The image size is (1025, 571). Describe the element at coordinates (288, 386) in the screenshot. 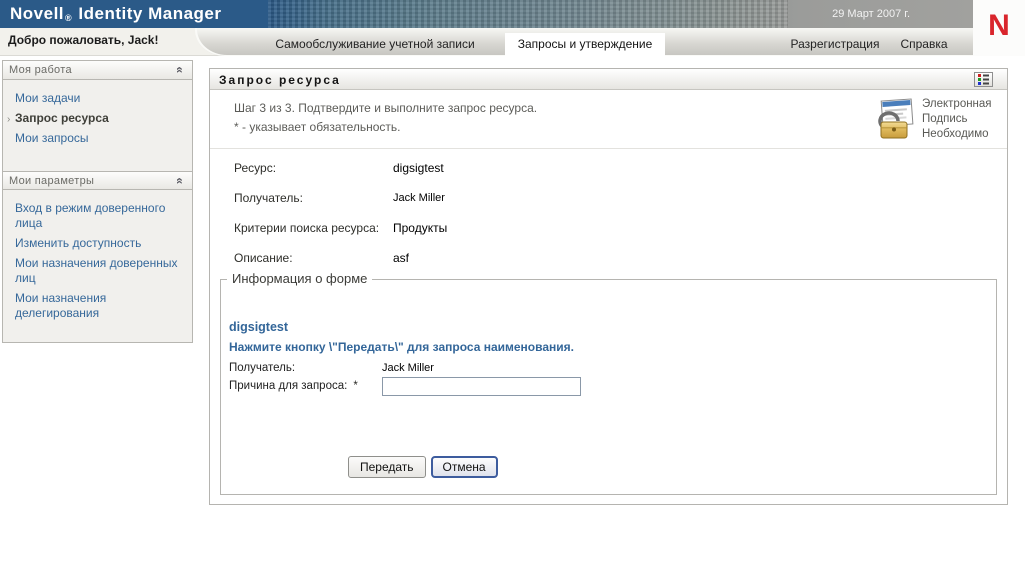

I see `reason-label: Причина для запроса:` at that location.